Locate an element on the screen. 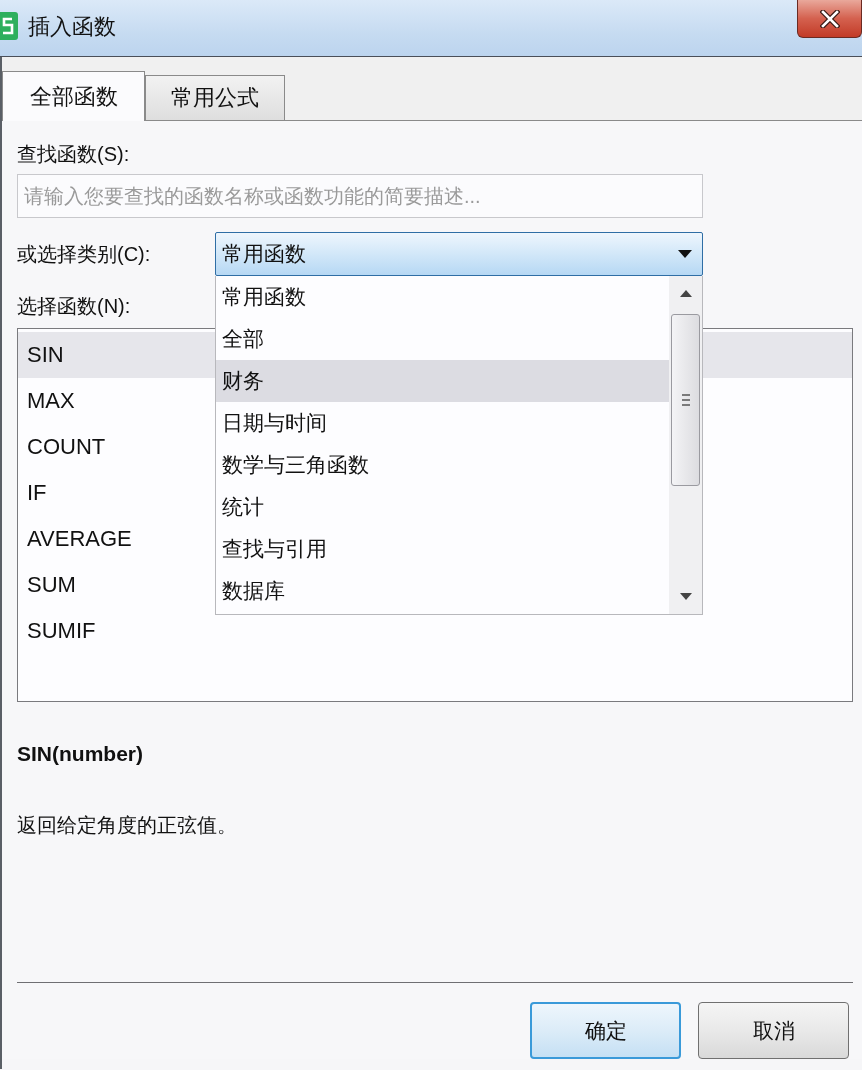 This screenshot has height=1070, width=862. field-label: 查找函数(S): is located at coordinates (73, 154).